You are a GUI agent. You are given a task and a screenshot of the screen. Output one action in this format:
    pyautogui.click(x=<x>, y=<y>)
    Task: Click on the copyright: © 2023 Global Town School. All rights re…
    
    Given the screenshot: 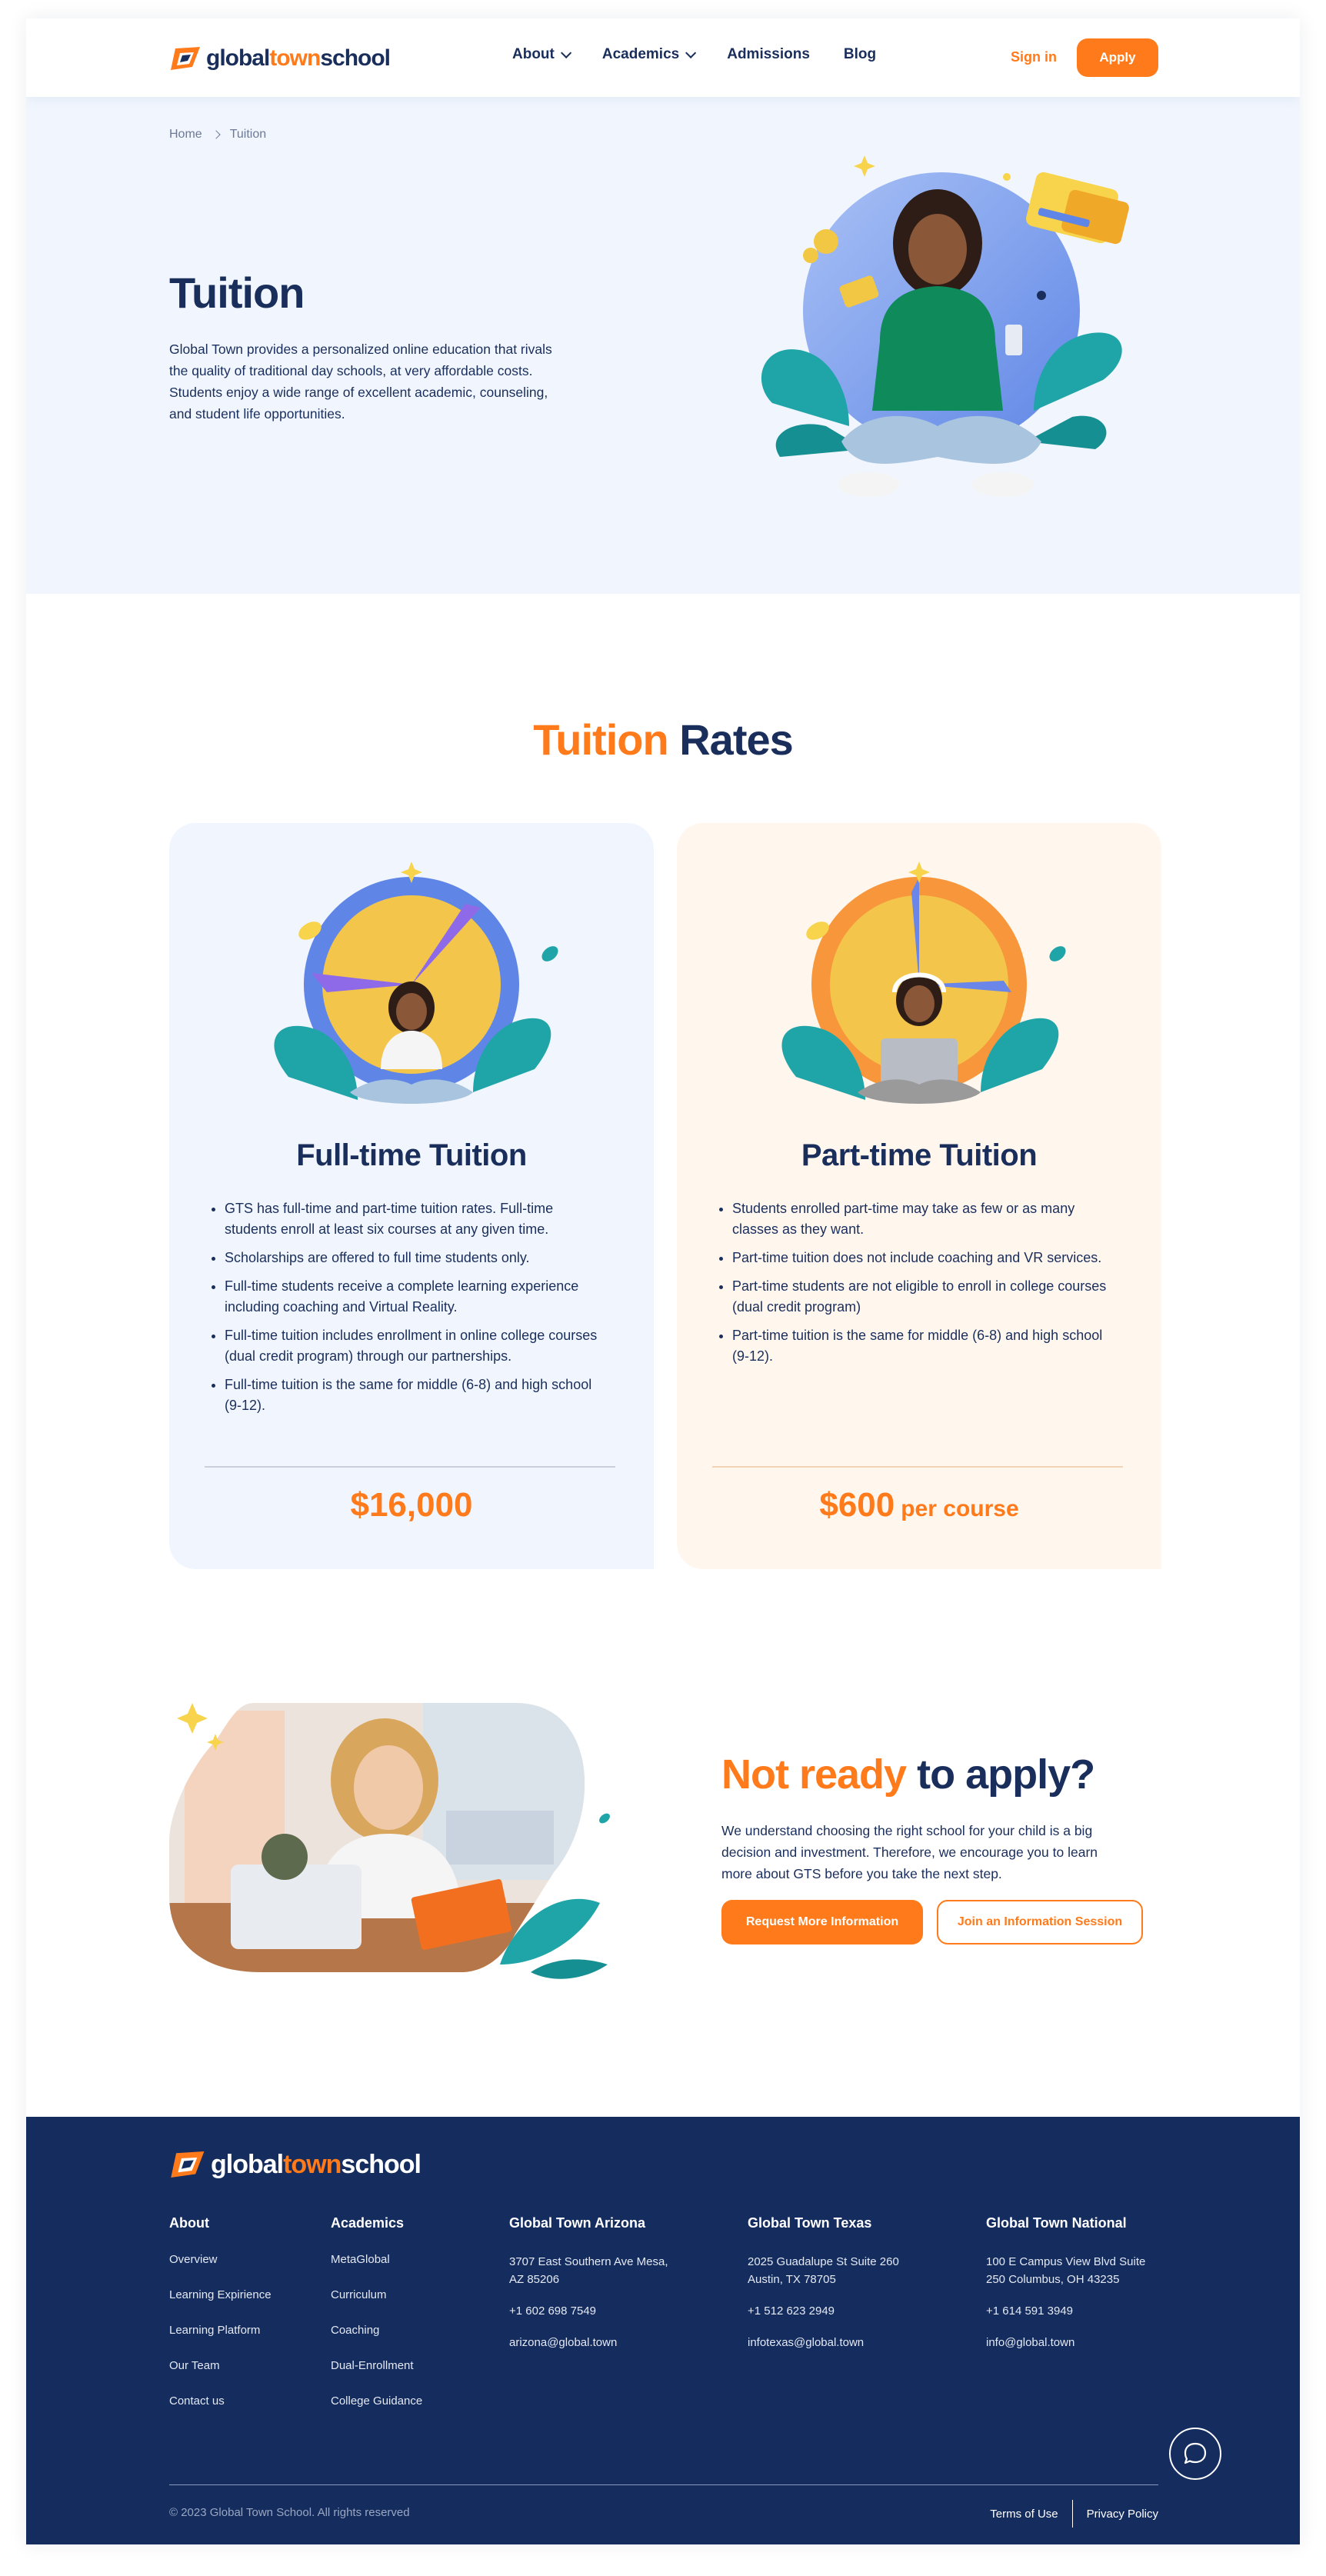 What is the action you would take?
    pyautogui.click(x=289, y=2512)
    